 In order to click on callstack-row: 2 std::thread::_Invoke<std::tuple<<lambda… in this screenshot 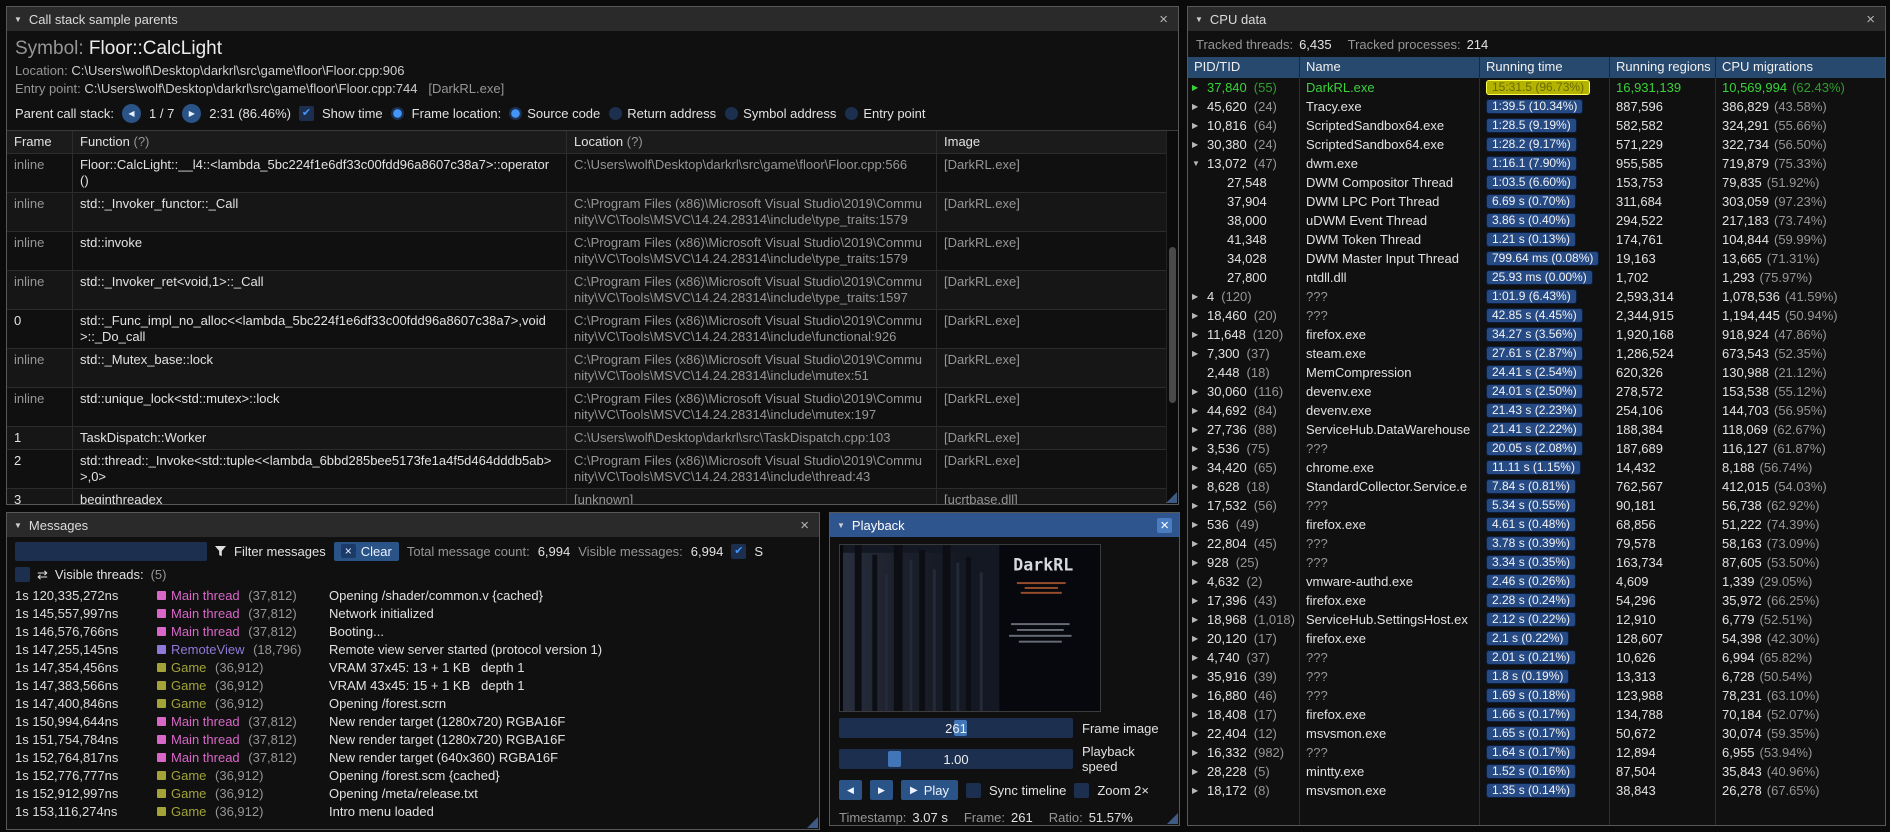, I will do `click(592, 469)`.